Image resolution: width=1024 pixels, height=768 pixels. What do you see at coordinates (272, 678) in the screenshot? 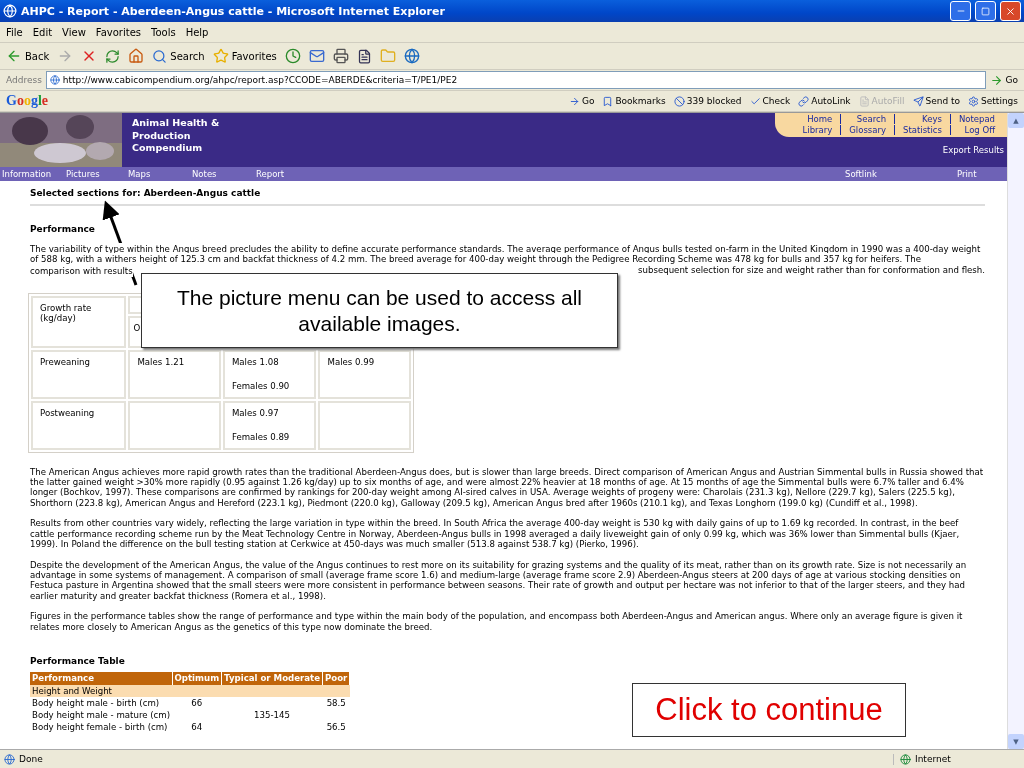
I see `column-header: Typical or Moderate` at bounding box center [272, 678].